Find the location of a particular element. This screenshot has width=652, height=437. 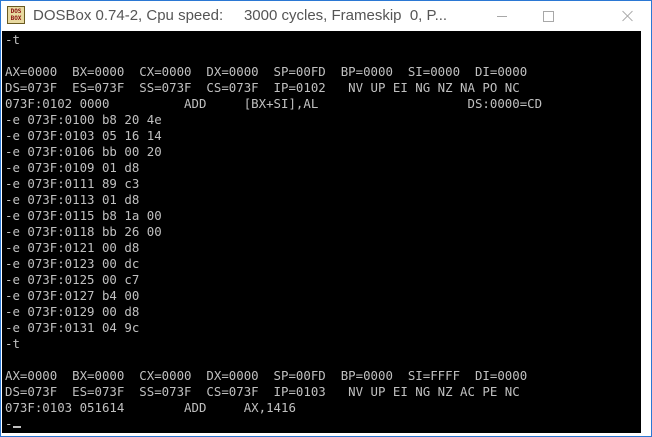

console-line: -e 073F:0109 01 d8 is located at coordinates (72, 167).